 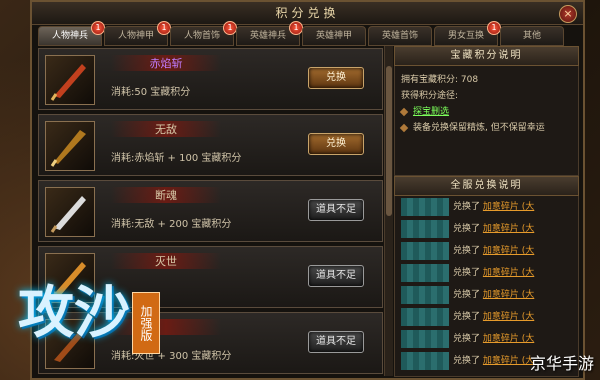 What do you see at coordinates (440, 80) in the screenshot?
I see `points-label: 拥有宝藏积分: 708` at bounding box center [440, 80].